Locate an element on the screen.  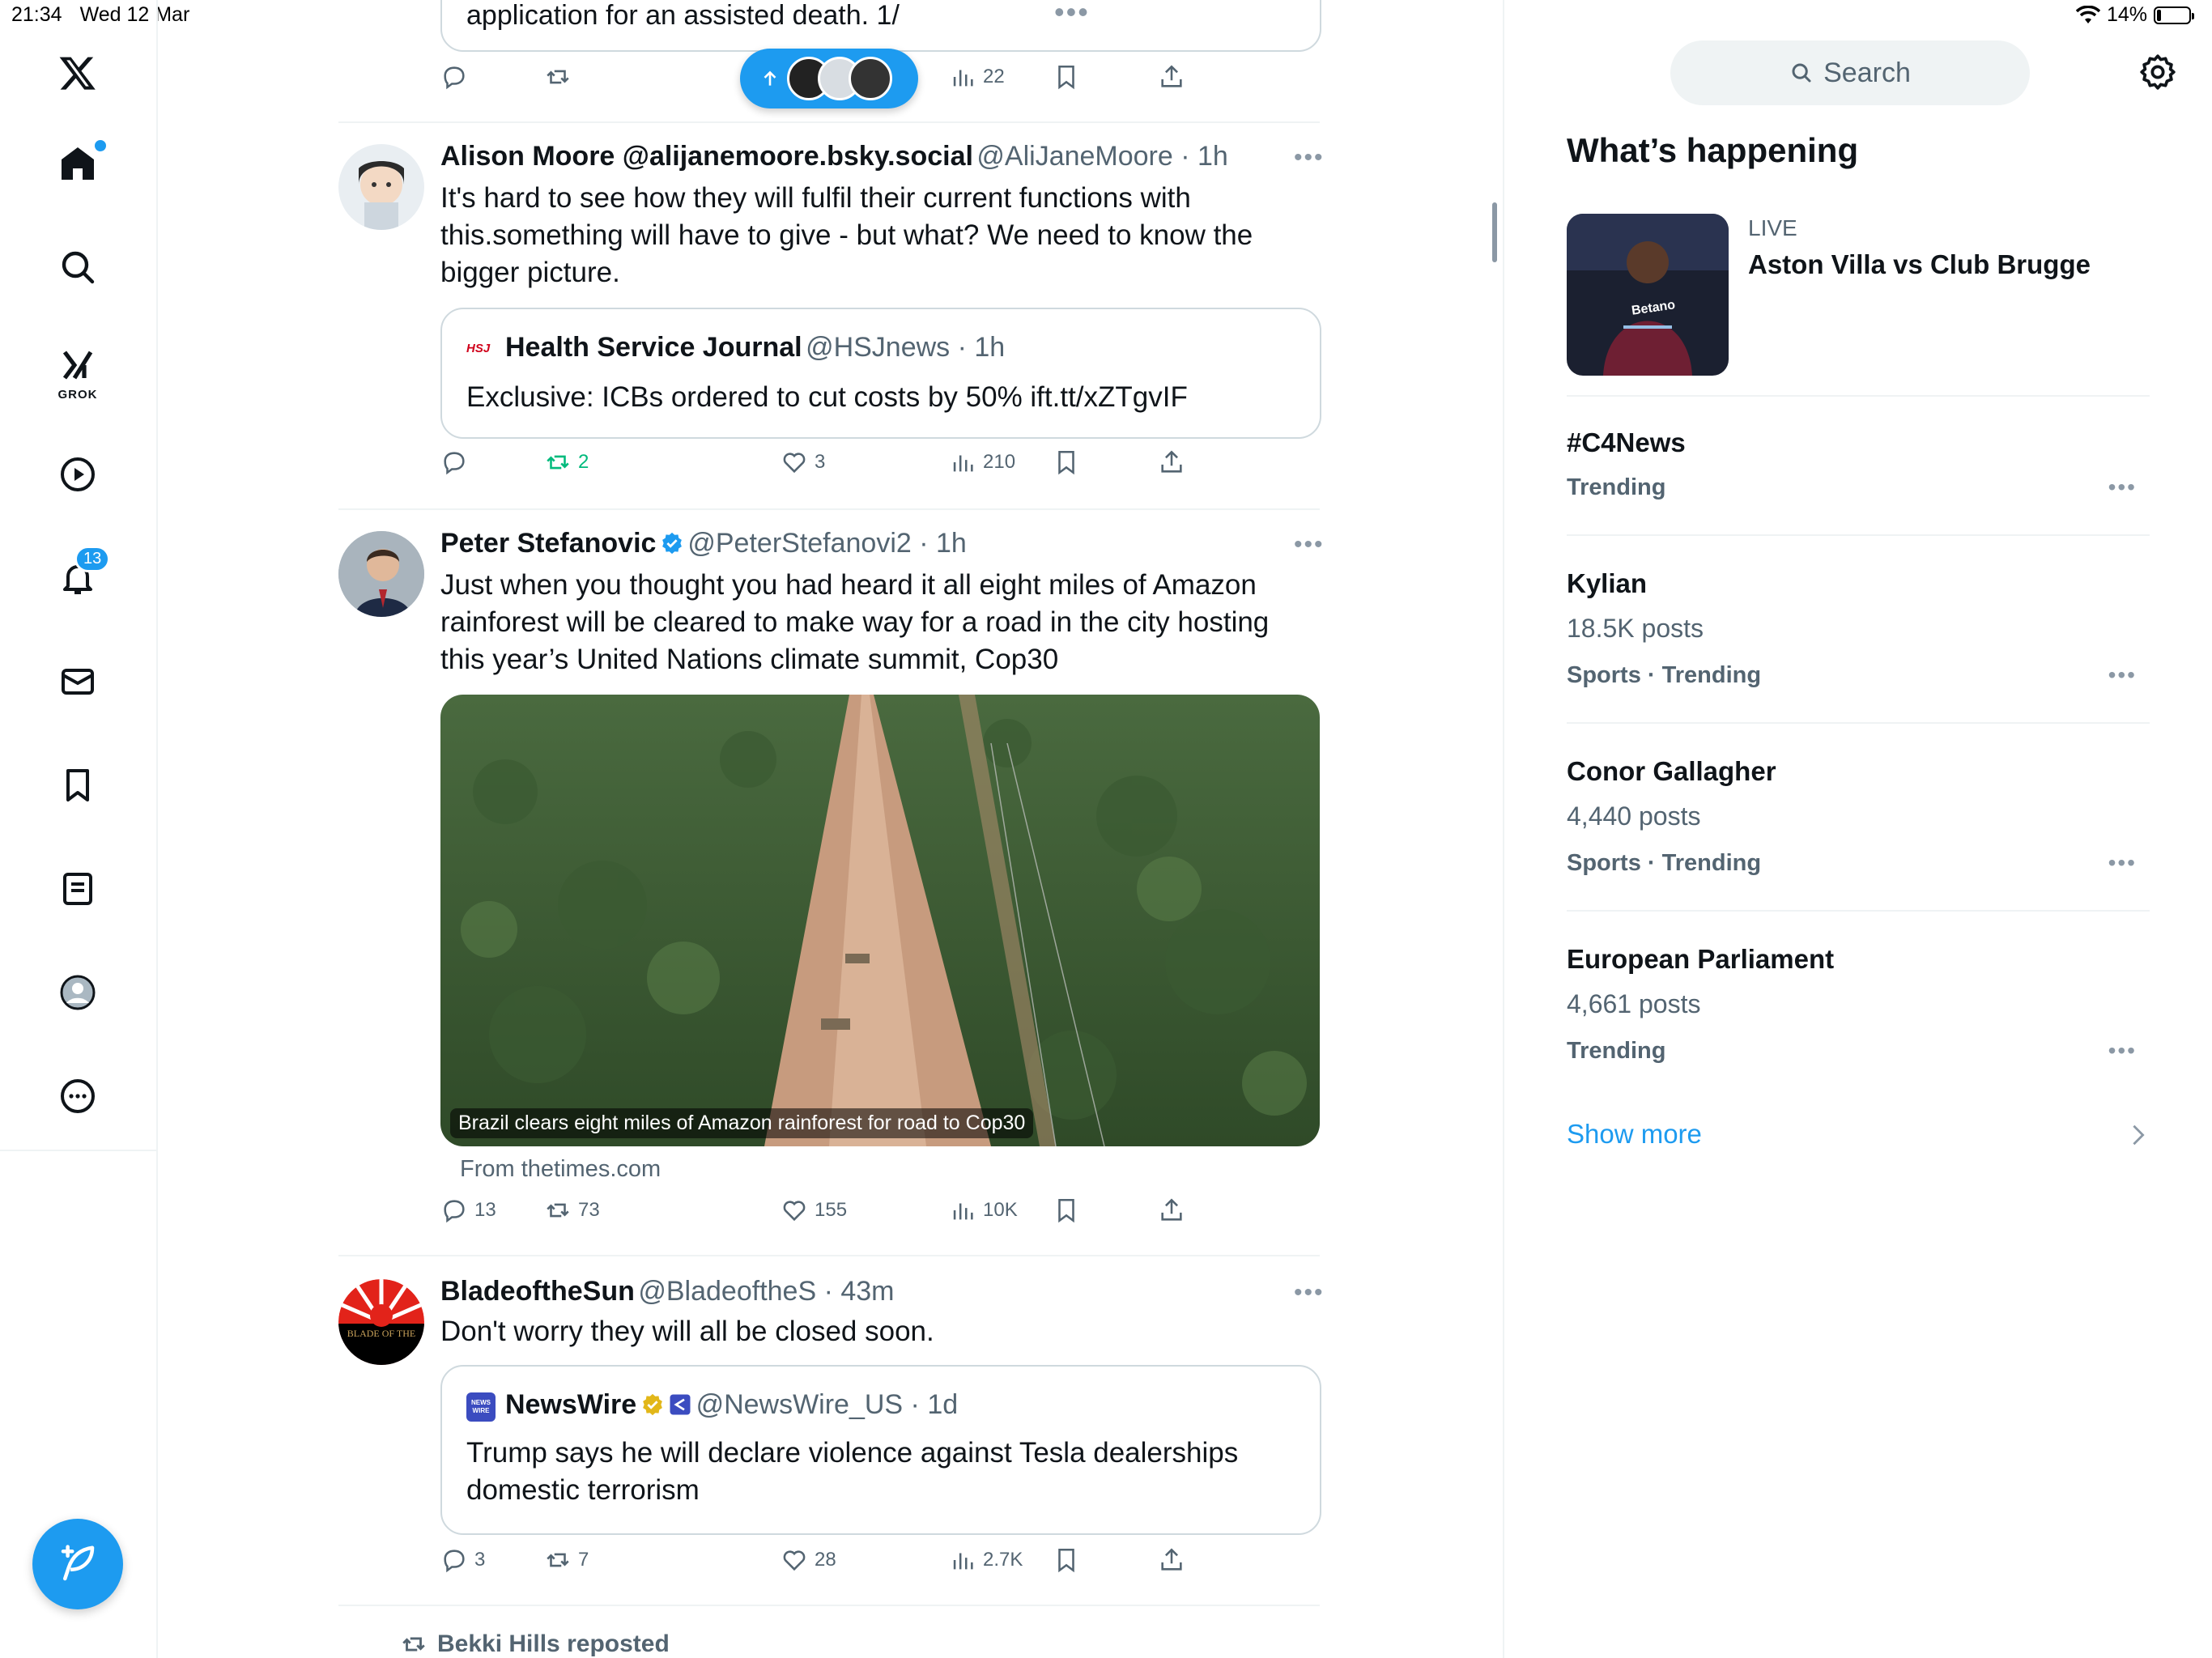
like-button: 28 is located at coordinates (808, 1560).